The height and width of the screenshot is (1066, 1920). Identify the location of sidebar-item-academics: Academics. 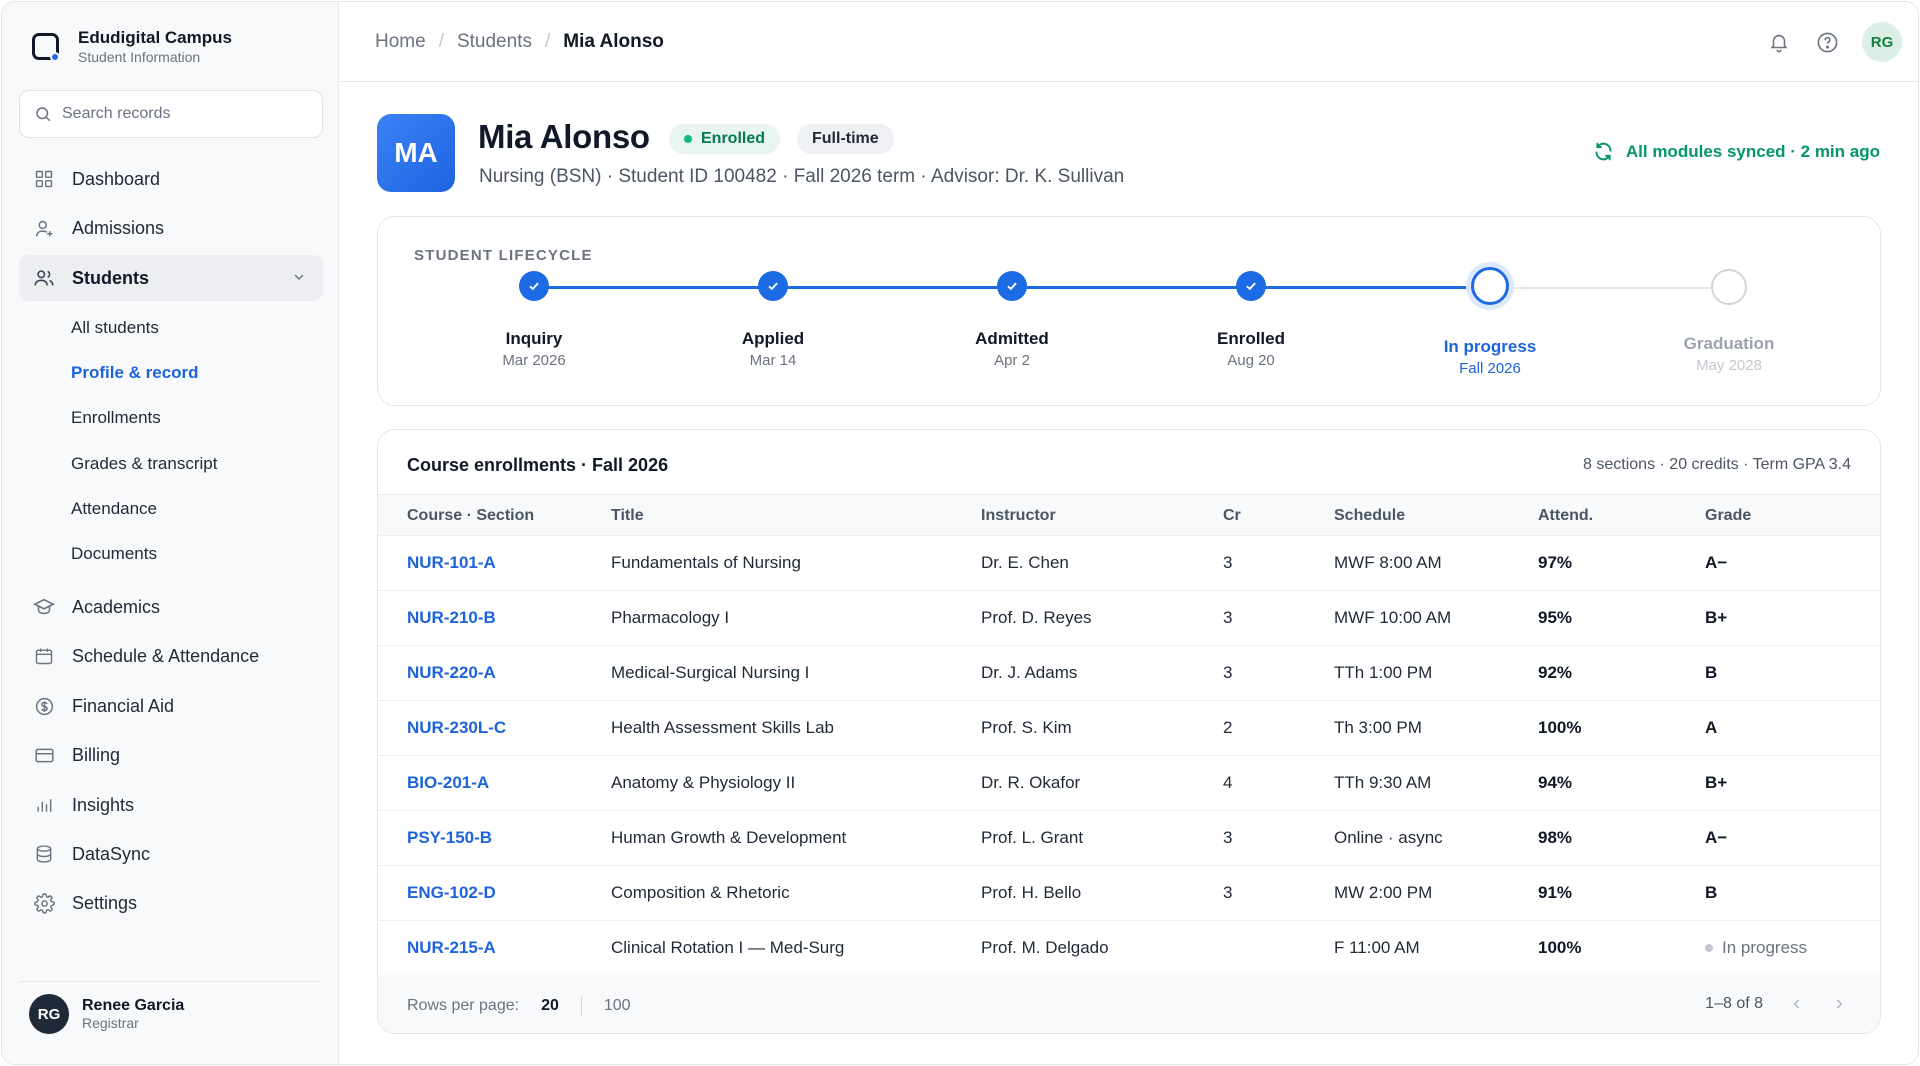
(171, 607).